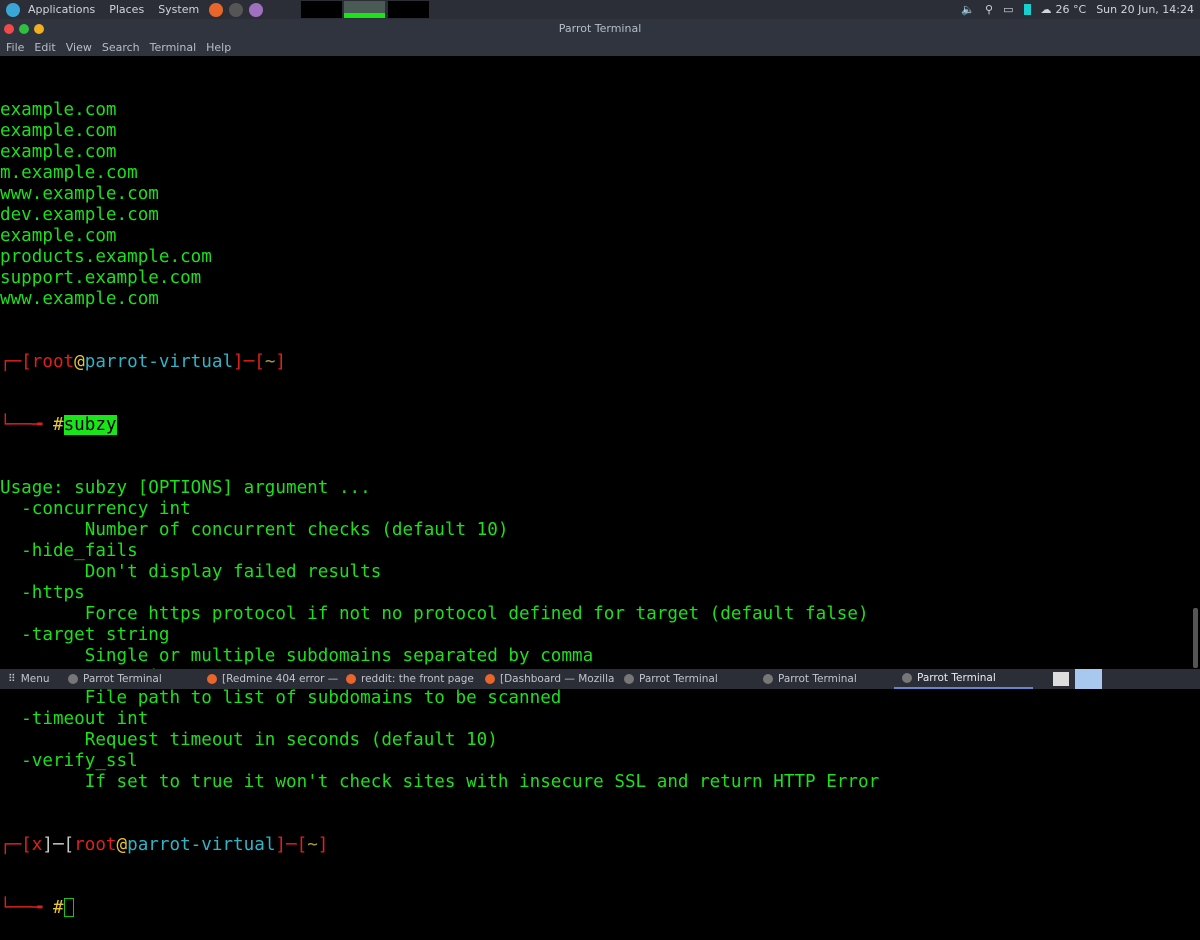 Image resolution: width=1200 pixels, height=940 pixels. What do you see at coordinates (1071, 9) in the screenshot?
I see `temperature: 26 °C` at bounding box center [1071, 9].